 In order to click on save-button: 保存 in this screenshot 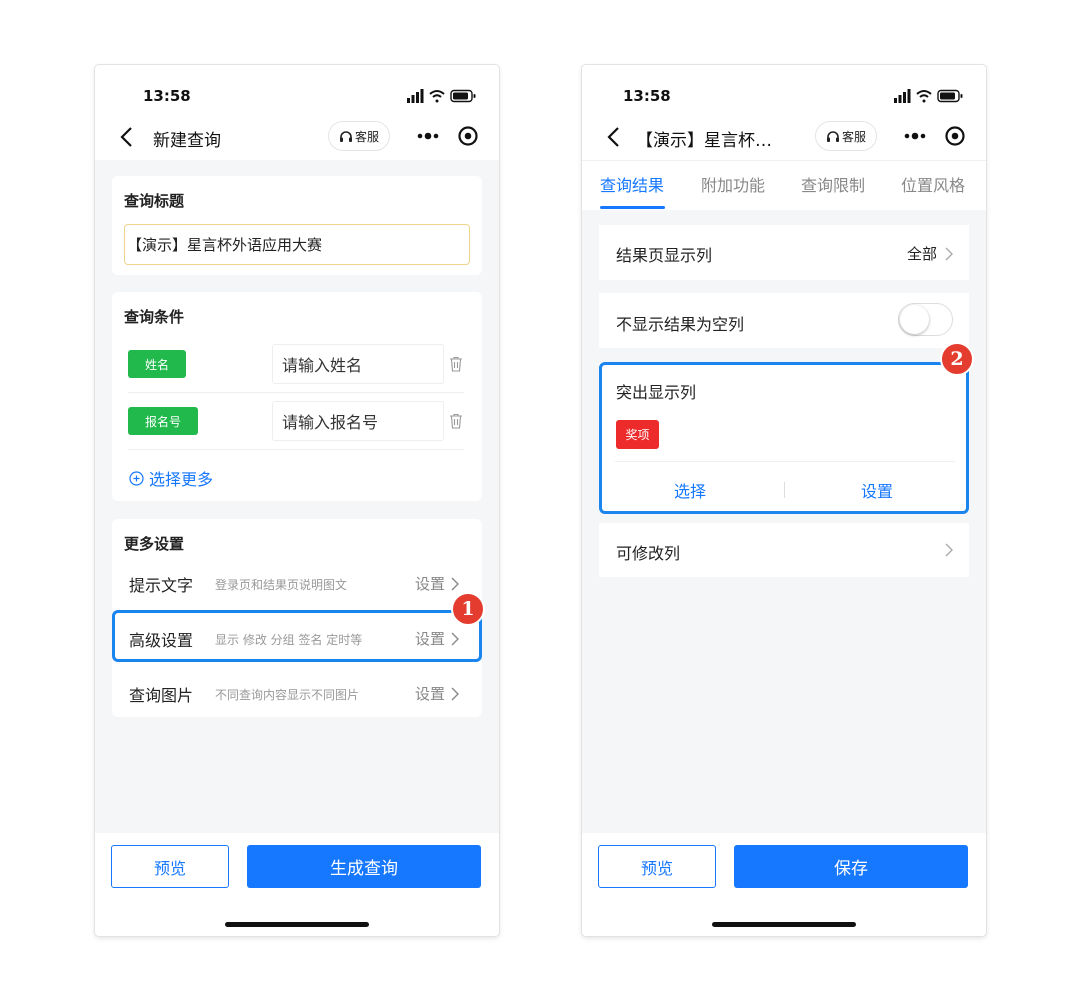, I will do `click(851, 866)`.